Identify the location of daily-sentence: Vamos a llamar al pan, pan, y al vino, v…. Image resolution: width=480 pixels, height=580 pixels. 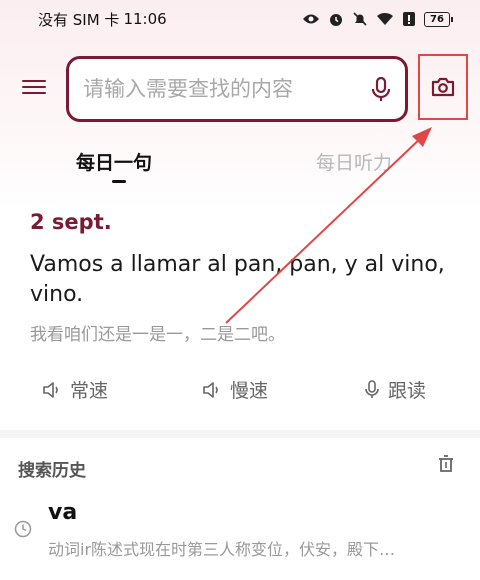
(237, 279).